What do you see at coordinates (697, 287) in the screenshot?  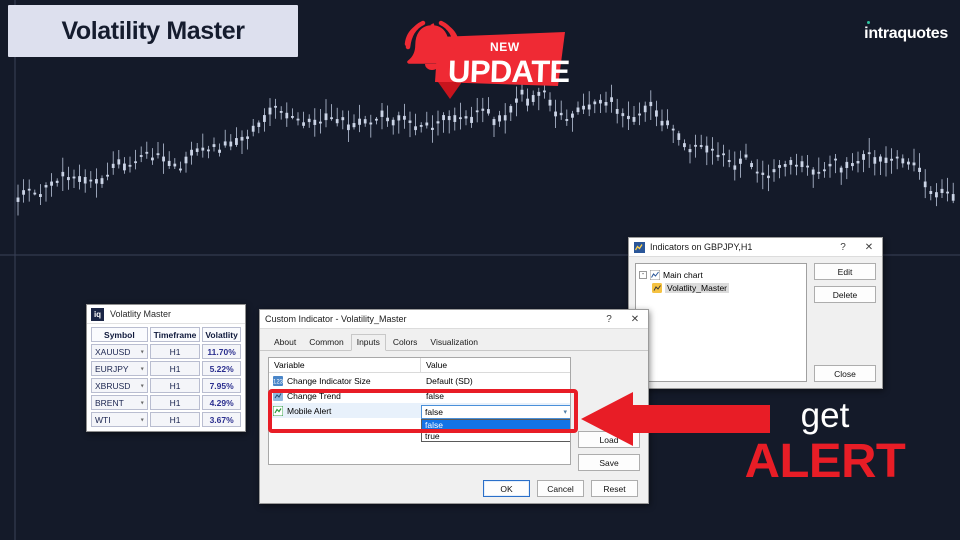 I see `tree-label-volatility-master: Volatlity_Master` at bounding box center [697, 287].